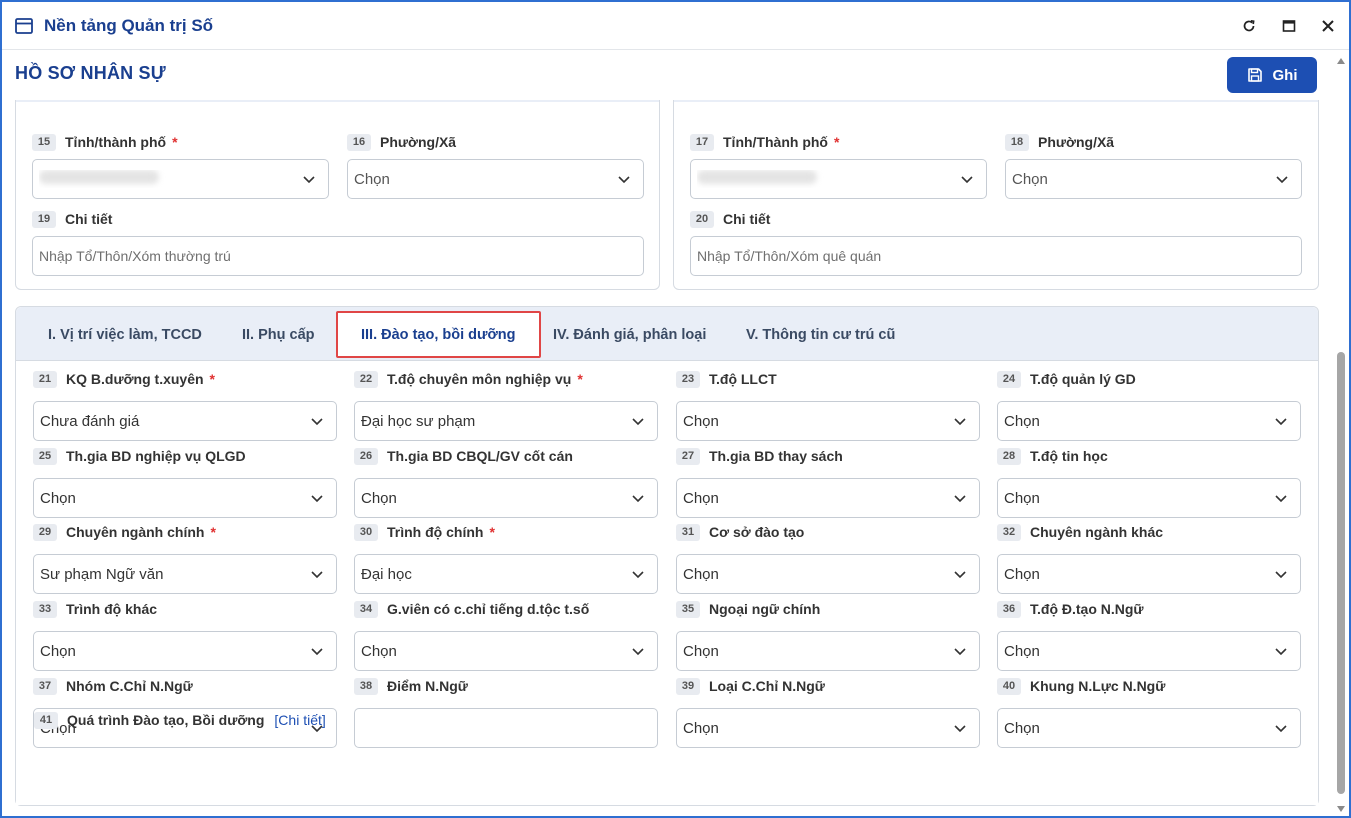 This screenshot has width=1351, height=818. What do you see at coordinates (435, 532) in the screenshot?
I see `field-label: Trình độ chính` at bounding box center [435, 532].